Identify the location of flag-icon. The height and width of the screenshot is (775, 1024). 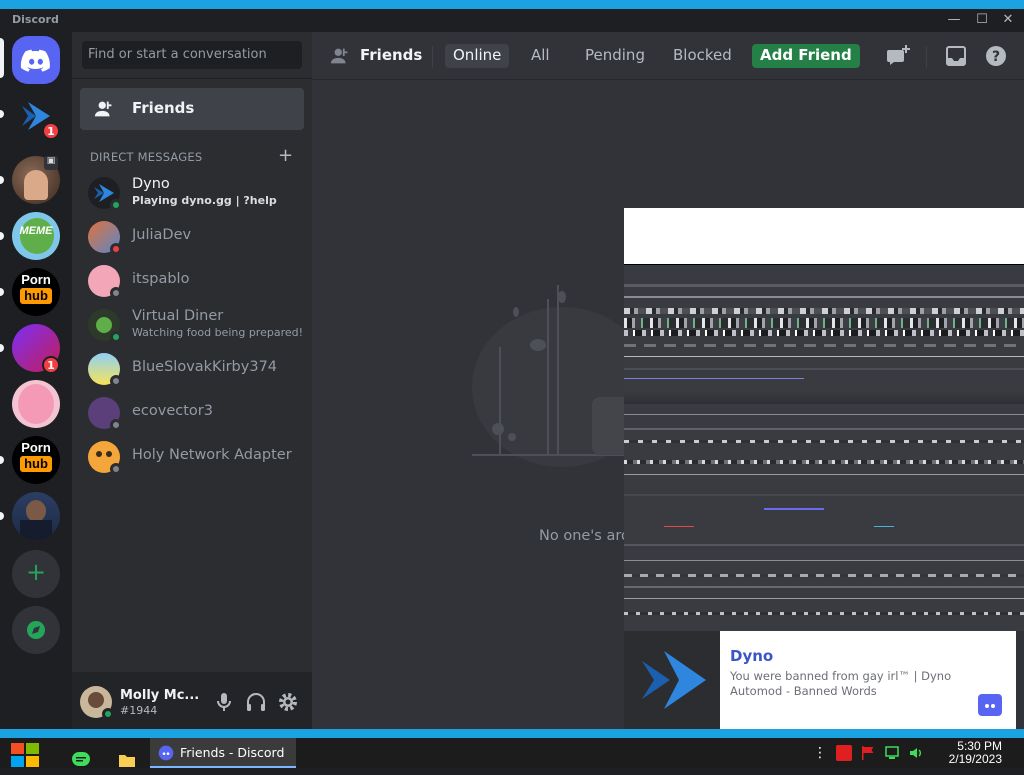
(868, 753).